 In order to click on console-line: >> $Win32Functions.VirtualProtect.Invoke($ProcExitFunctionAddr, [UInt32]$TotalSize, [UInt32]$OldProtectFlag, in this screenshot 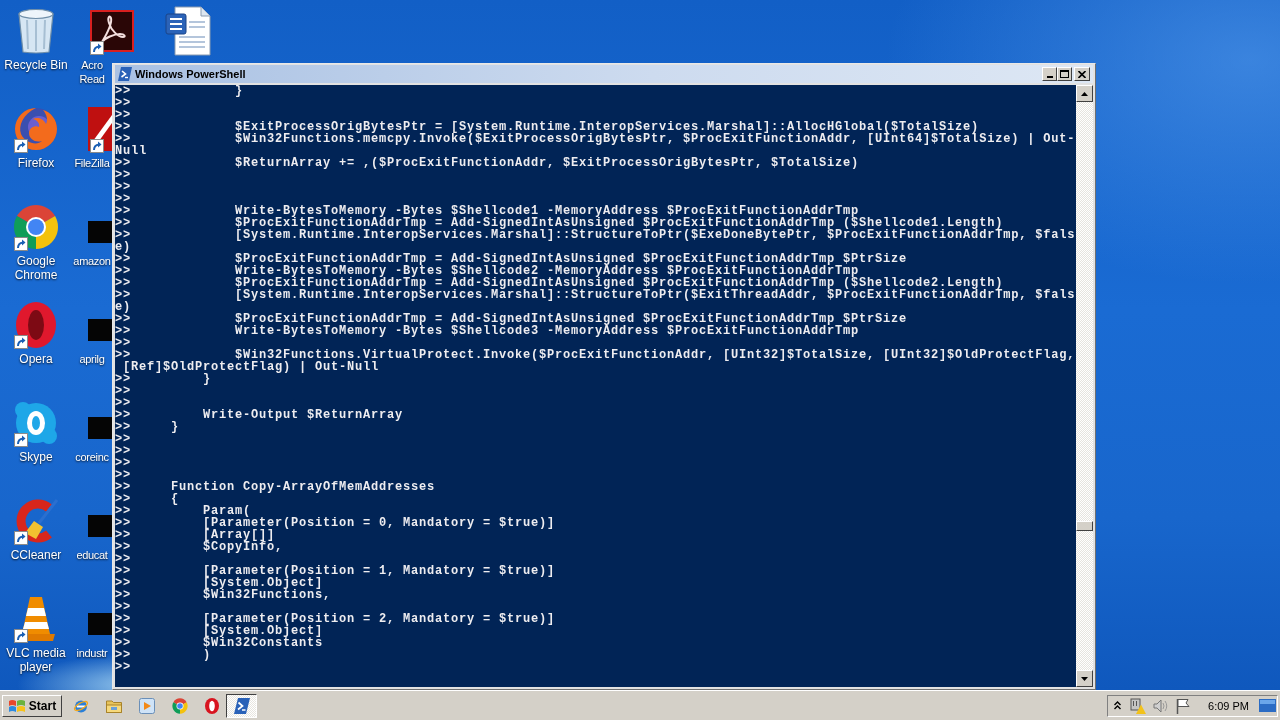, I will do `click(595, 355)`.